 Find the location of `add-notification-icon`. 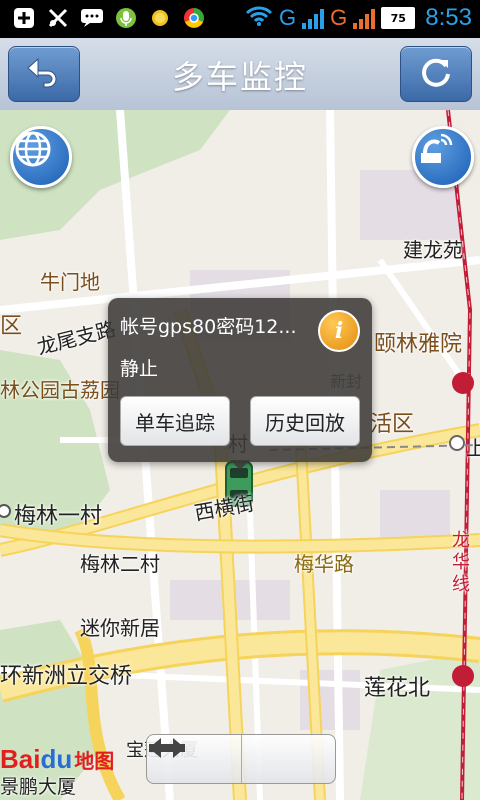

add-notification-icon is located at coordinates (24, 18).